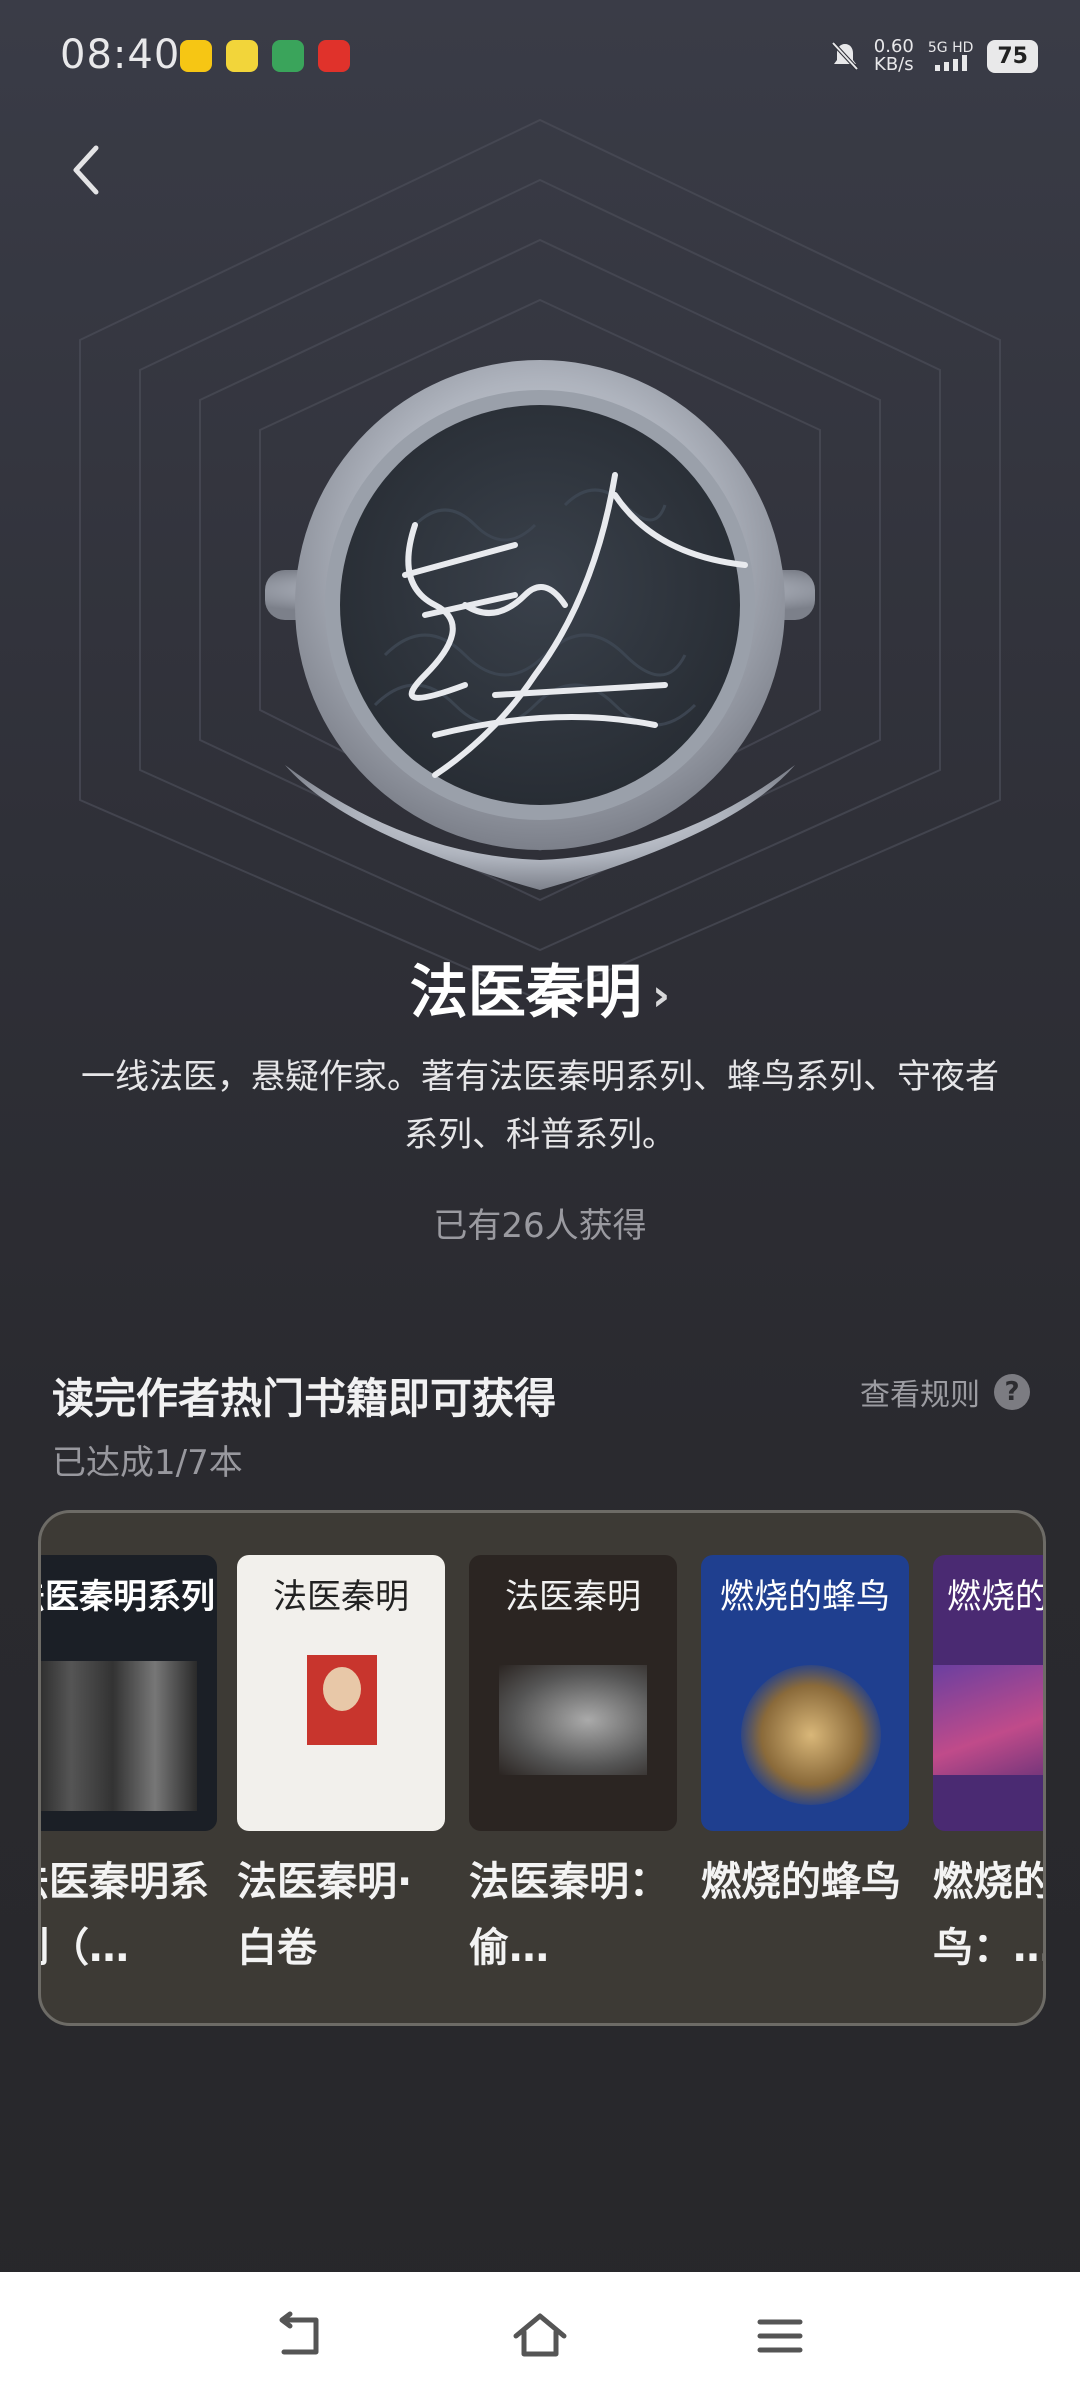 This screenshot has width=1080, height=2400. Describe the element at coordinates (894, 64) in the screenshot. I see `speed-unit: KB/s` at that location.